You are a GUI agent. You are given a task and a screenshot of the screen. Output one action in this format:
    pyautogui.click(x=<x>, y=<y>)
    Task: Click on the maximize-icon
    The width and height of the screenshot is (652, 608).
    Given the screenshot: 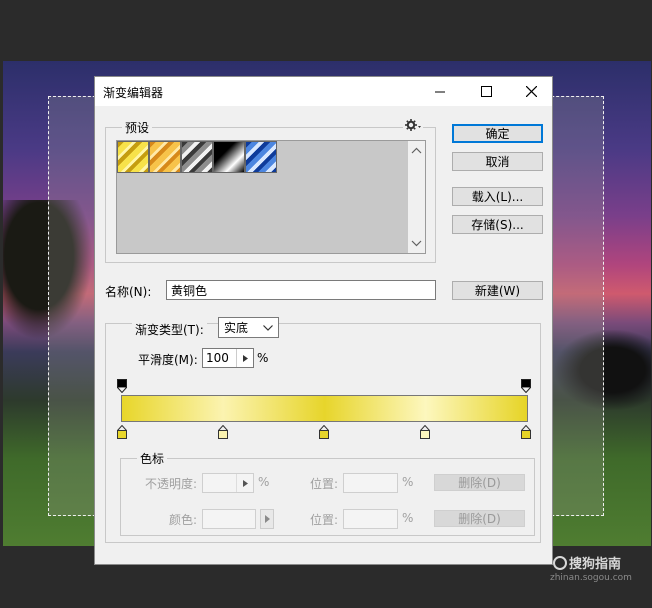 What is the action you would take?
    pyautogui.click(x=486, y=91)
    